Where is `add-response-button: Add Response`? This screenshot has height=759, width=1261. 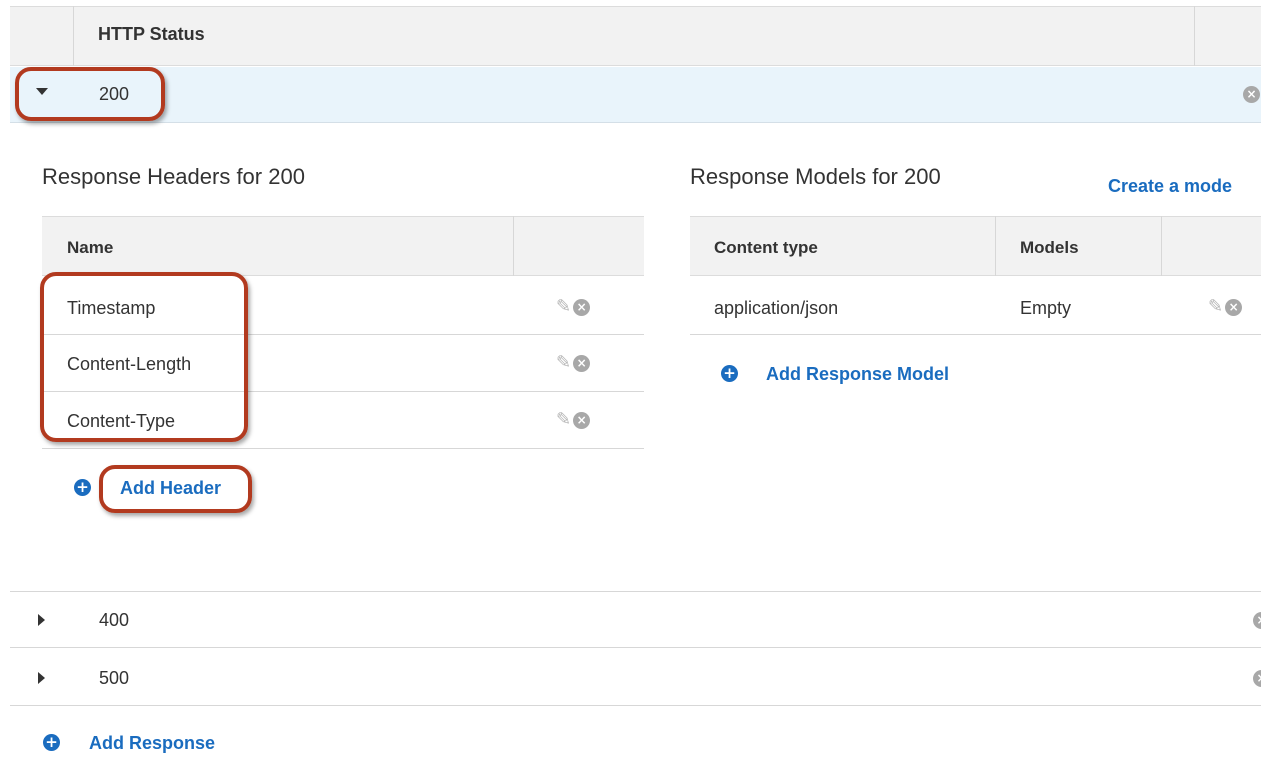 add-response-button: Add Response is located at coordinates (152, 743).